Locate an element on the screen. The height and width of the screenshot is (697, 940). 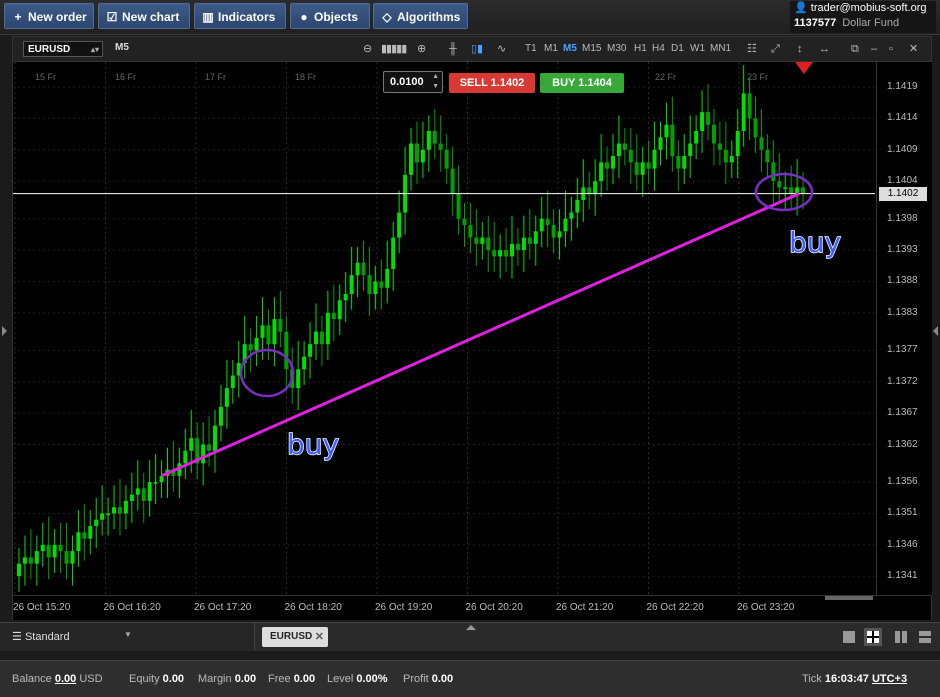
equity-value: 0.00 is located at coordinates (173, 679).